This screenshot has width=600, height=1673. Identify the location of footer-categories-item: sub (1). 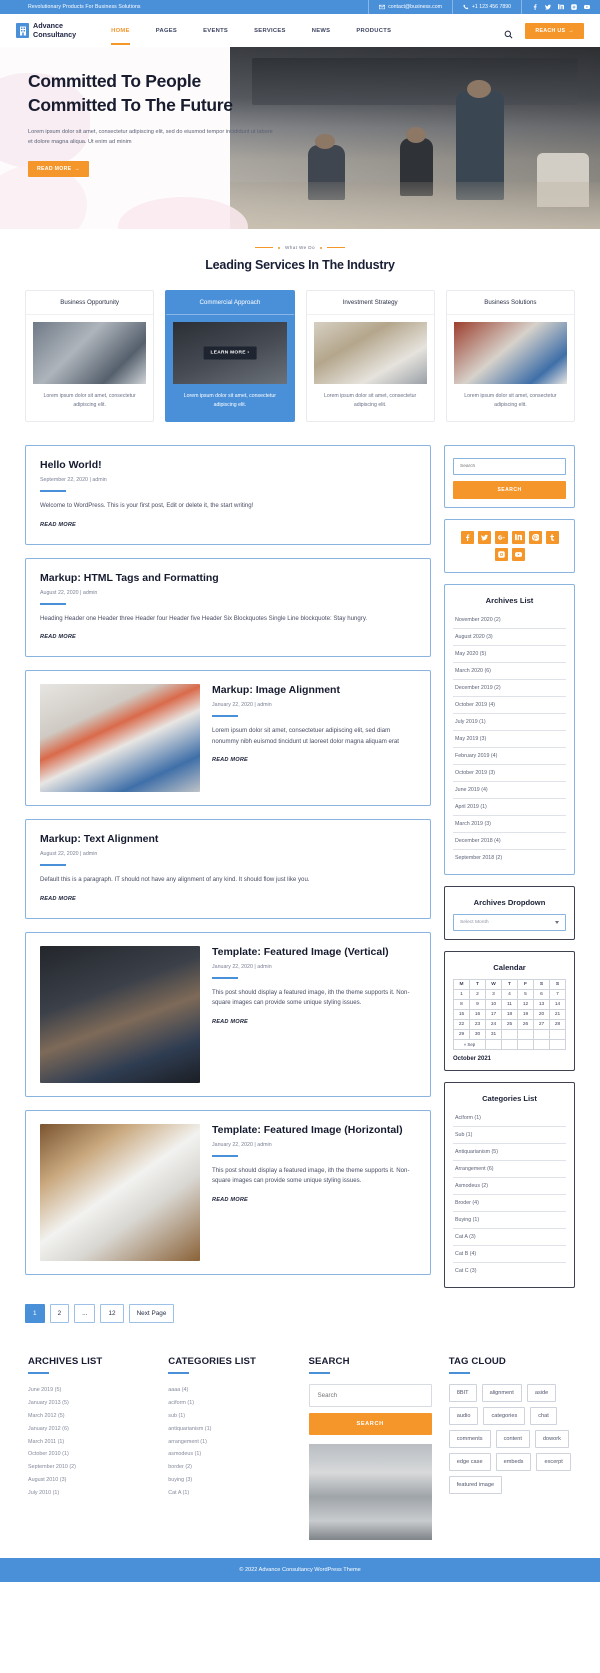
(229, 1416).